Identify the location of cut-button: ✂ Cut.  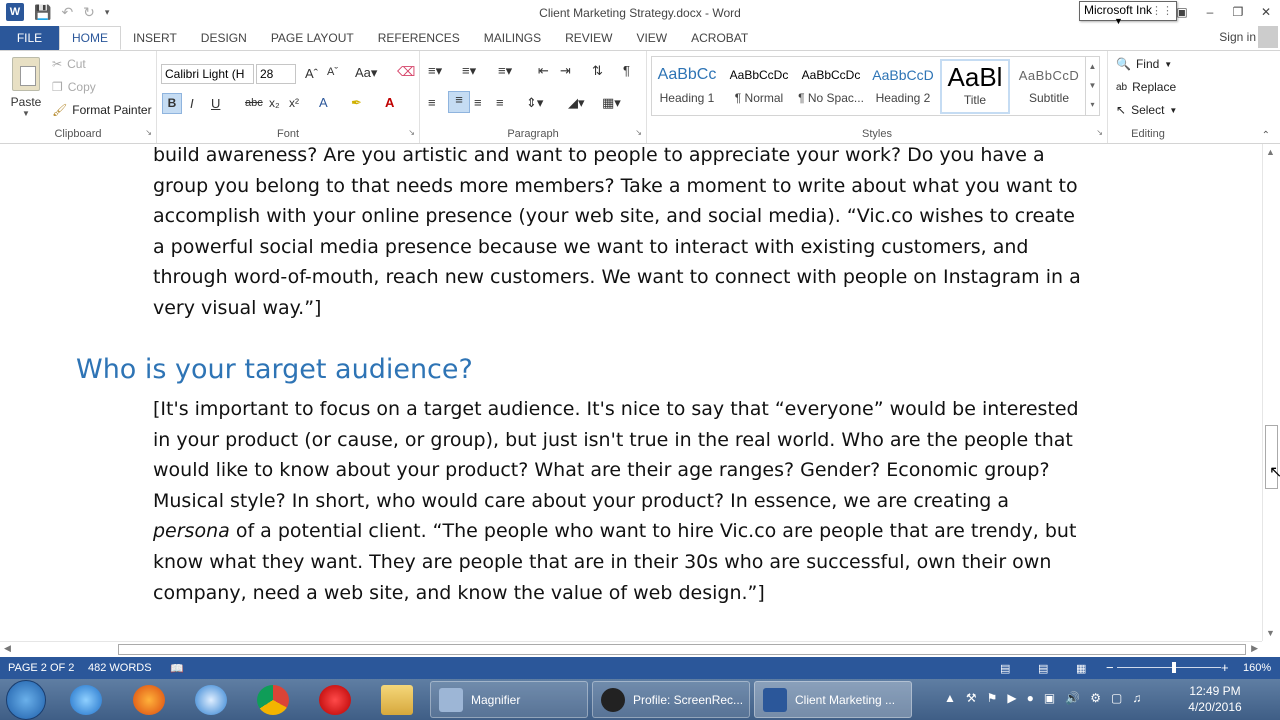
(69, 64).